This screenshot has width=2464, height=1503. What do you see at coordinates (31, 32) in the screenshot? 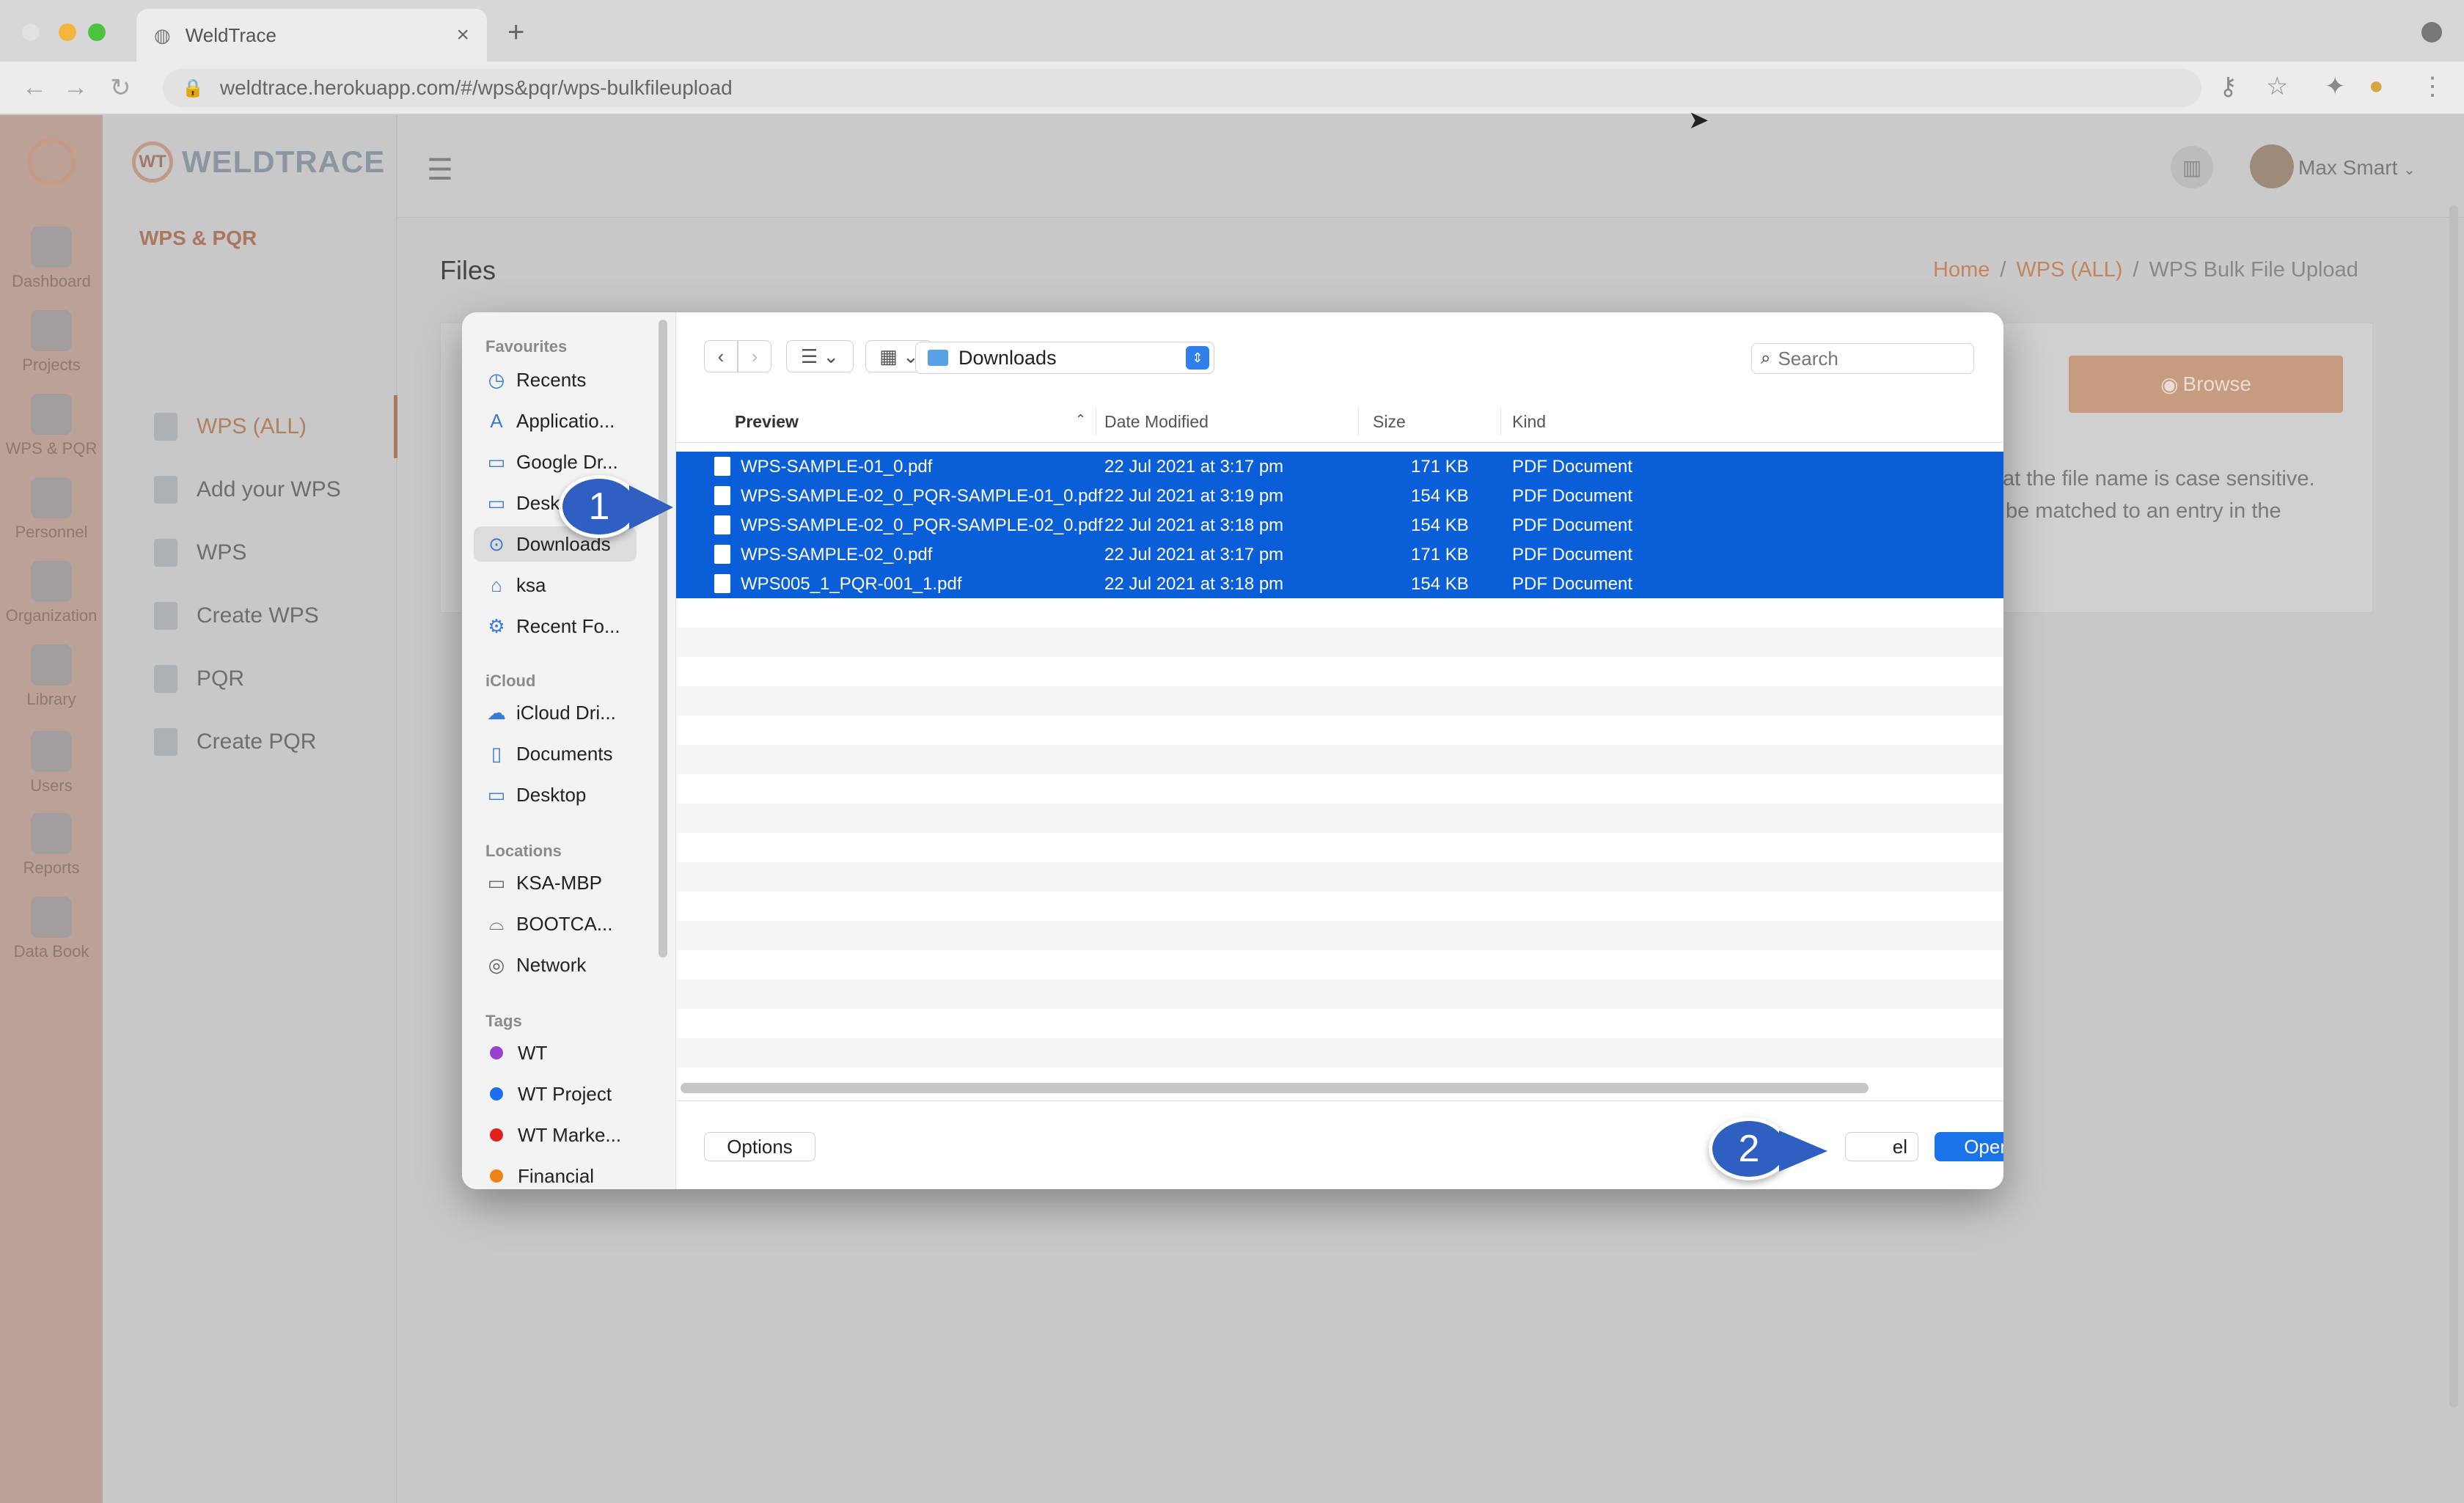
I see `window-close-dot` at bounding box center [31, 32].